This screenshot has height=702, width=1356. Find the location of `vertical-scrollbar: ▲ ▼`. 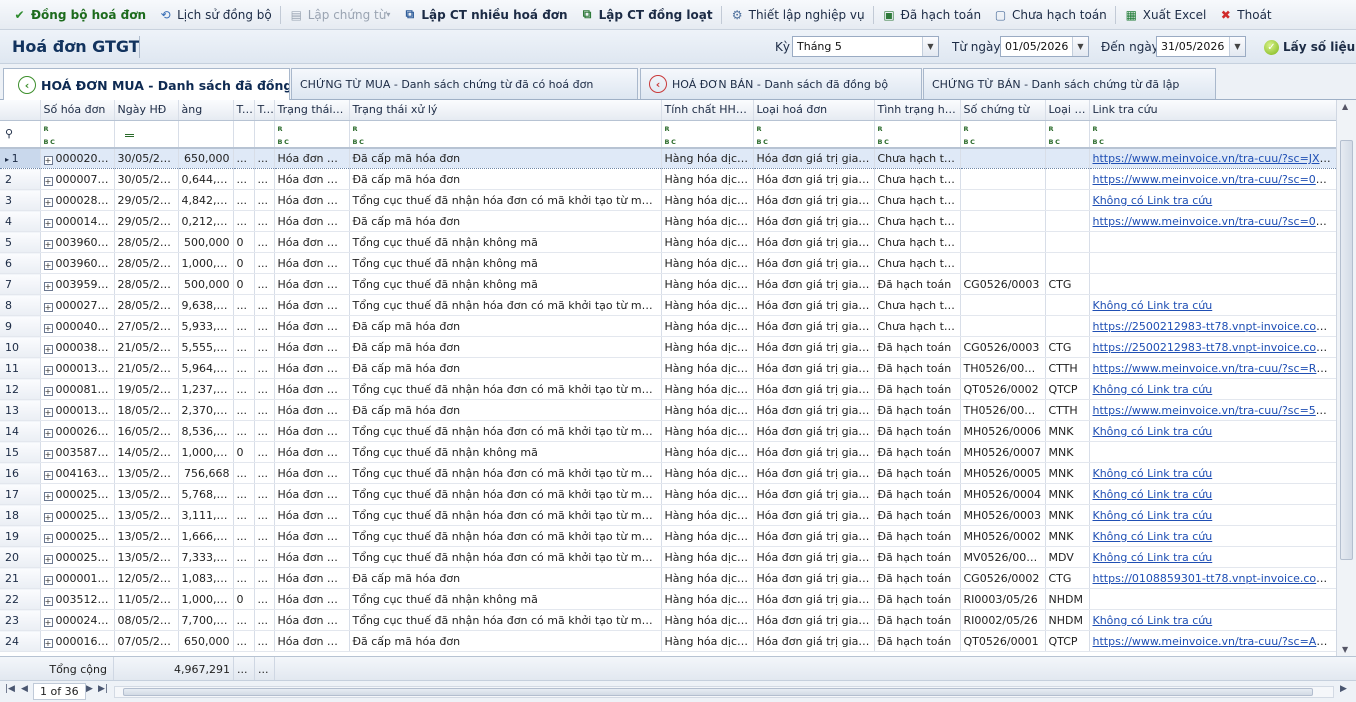

vertical-scrollbar: ▲ ▼ is located at coordinates (1346, 378).